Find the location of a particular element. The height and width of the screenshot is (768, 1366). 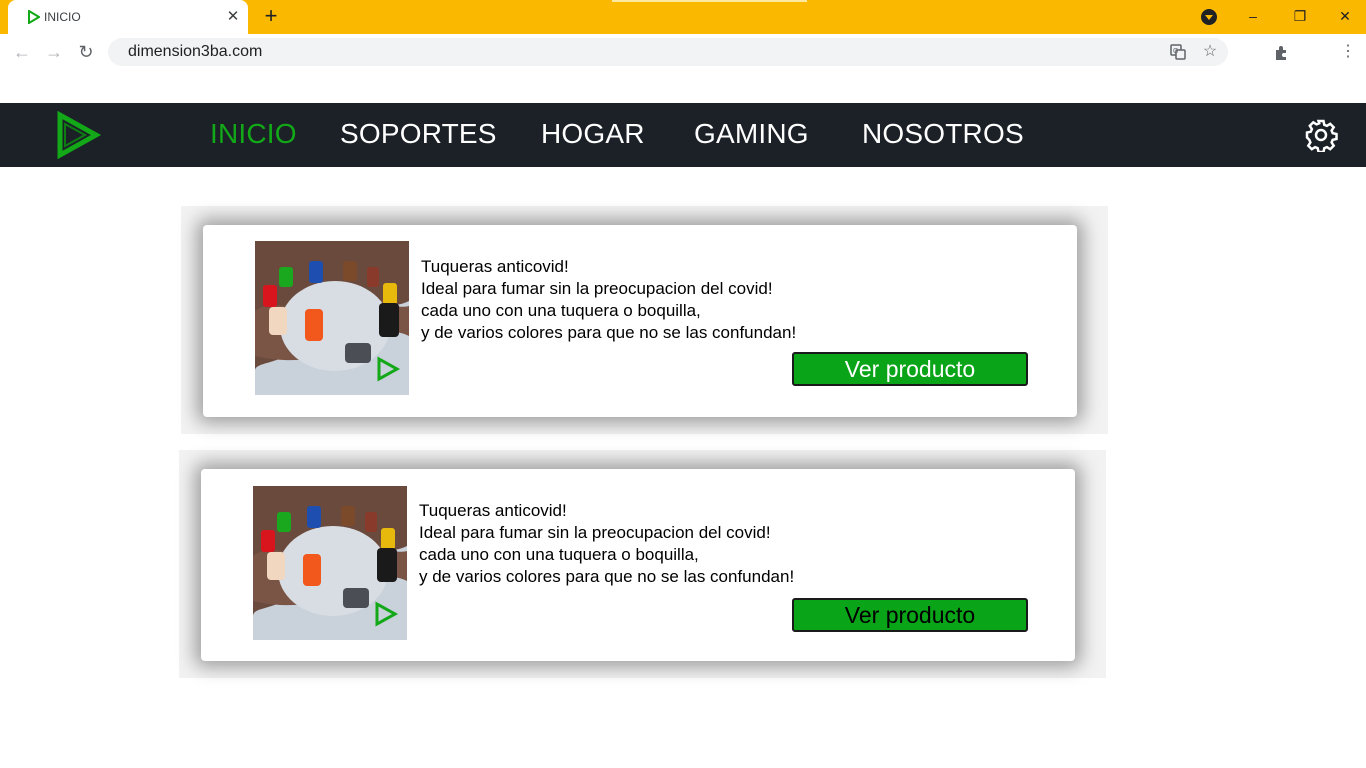

profile-menu-icon is located at coordinates (1209, 17).